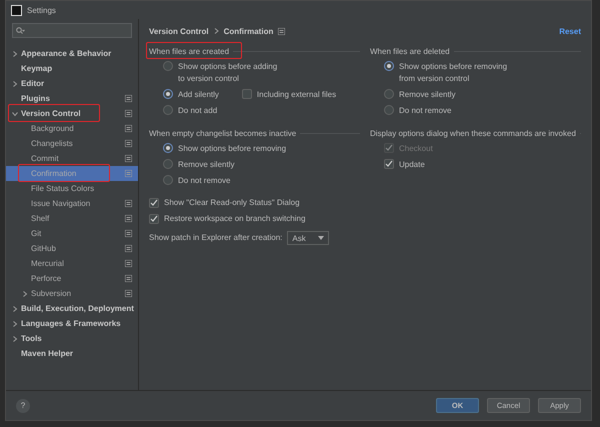 The height and width of the screenshot is (427, 600). I want to click on section-title: Display options dialog when these commands are invoked, so click(473, 133).